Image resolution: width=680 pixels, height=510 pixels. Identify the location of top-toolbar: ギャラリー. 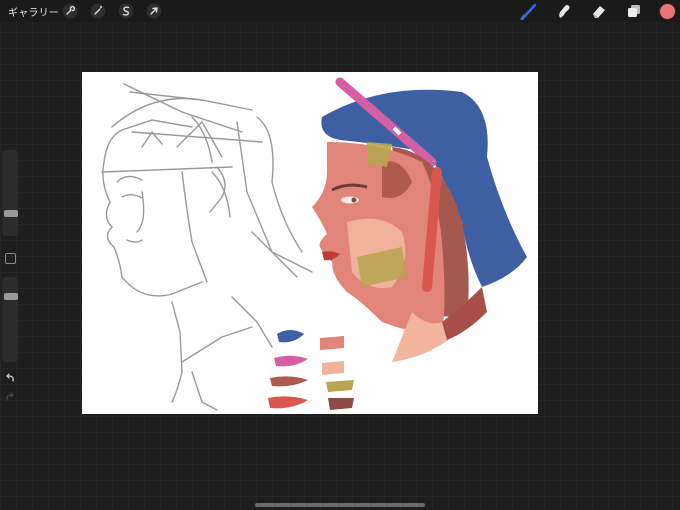
(340, 11).